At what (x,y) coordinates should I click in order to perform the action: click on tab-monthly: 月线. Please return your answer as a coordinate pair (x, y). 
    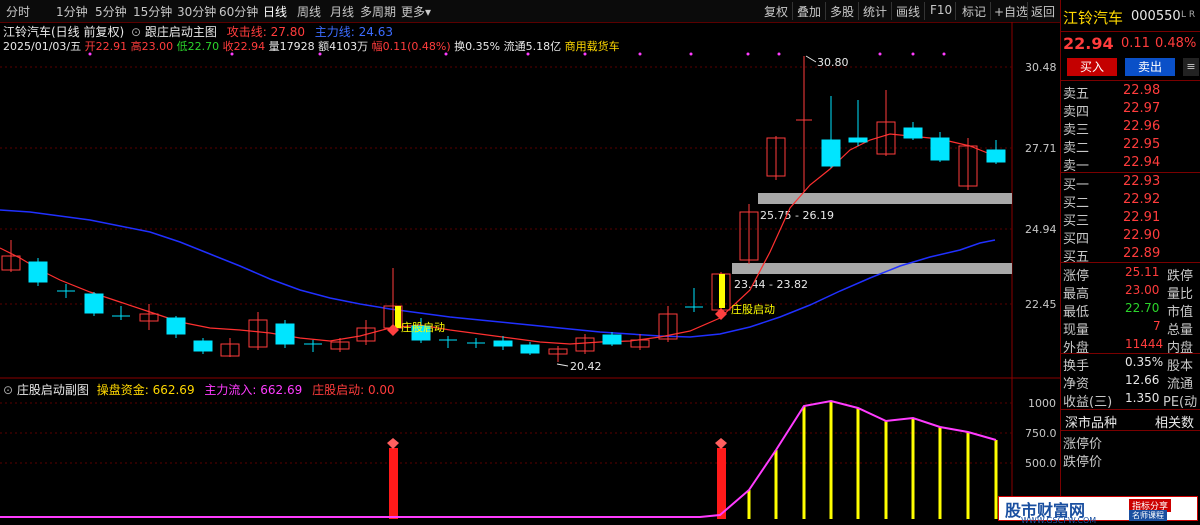
    Looking at the image, I should click on (342, 11).